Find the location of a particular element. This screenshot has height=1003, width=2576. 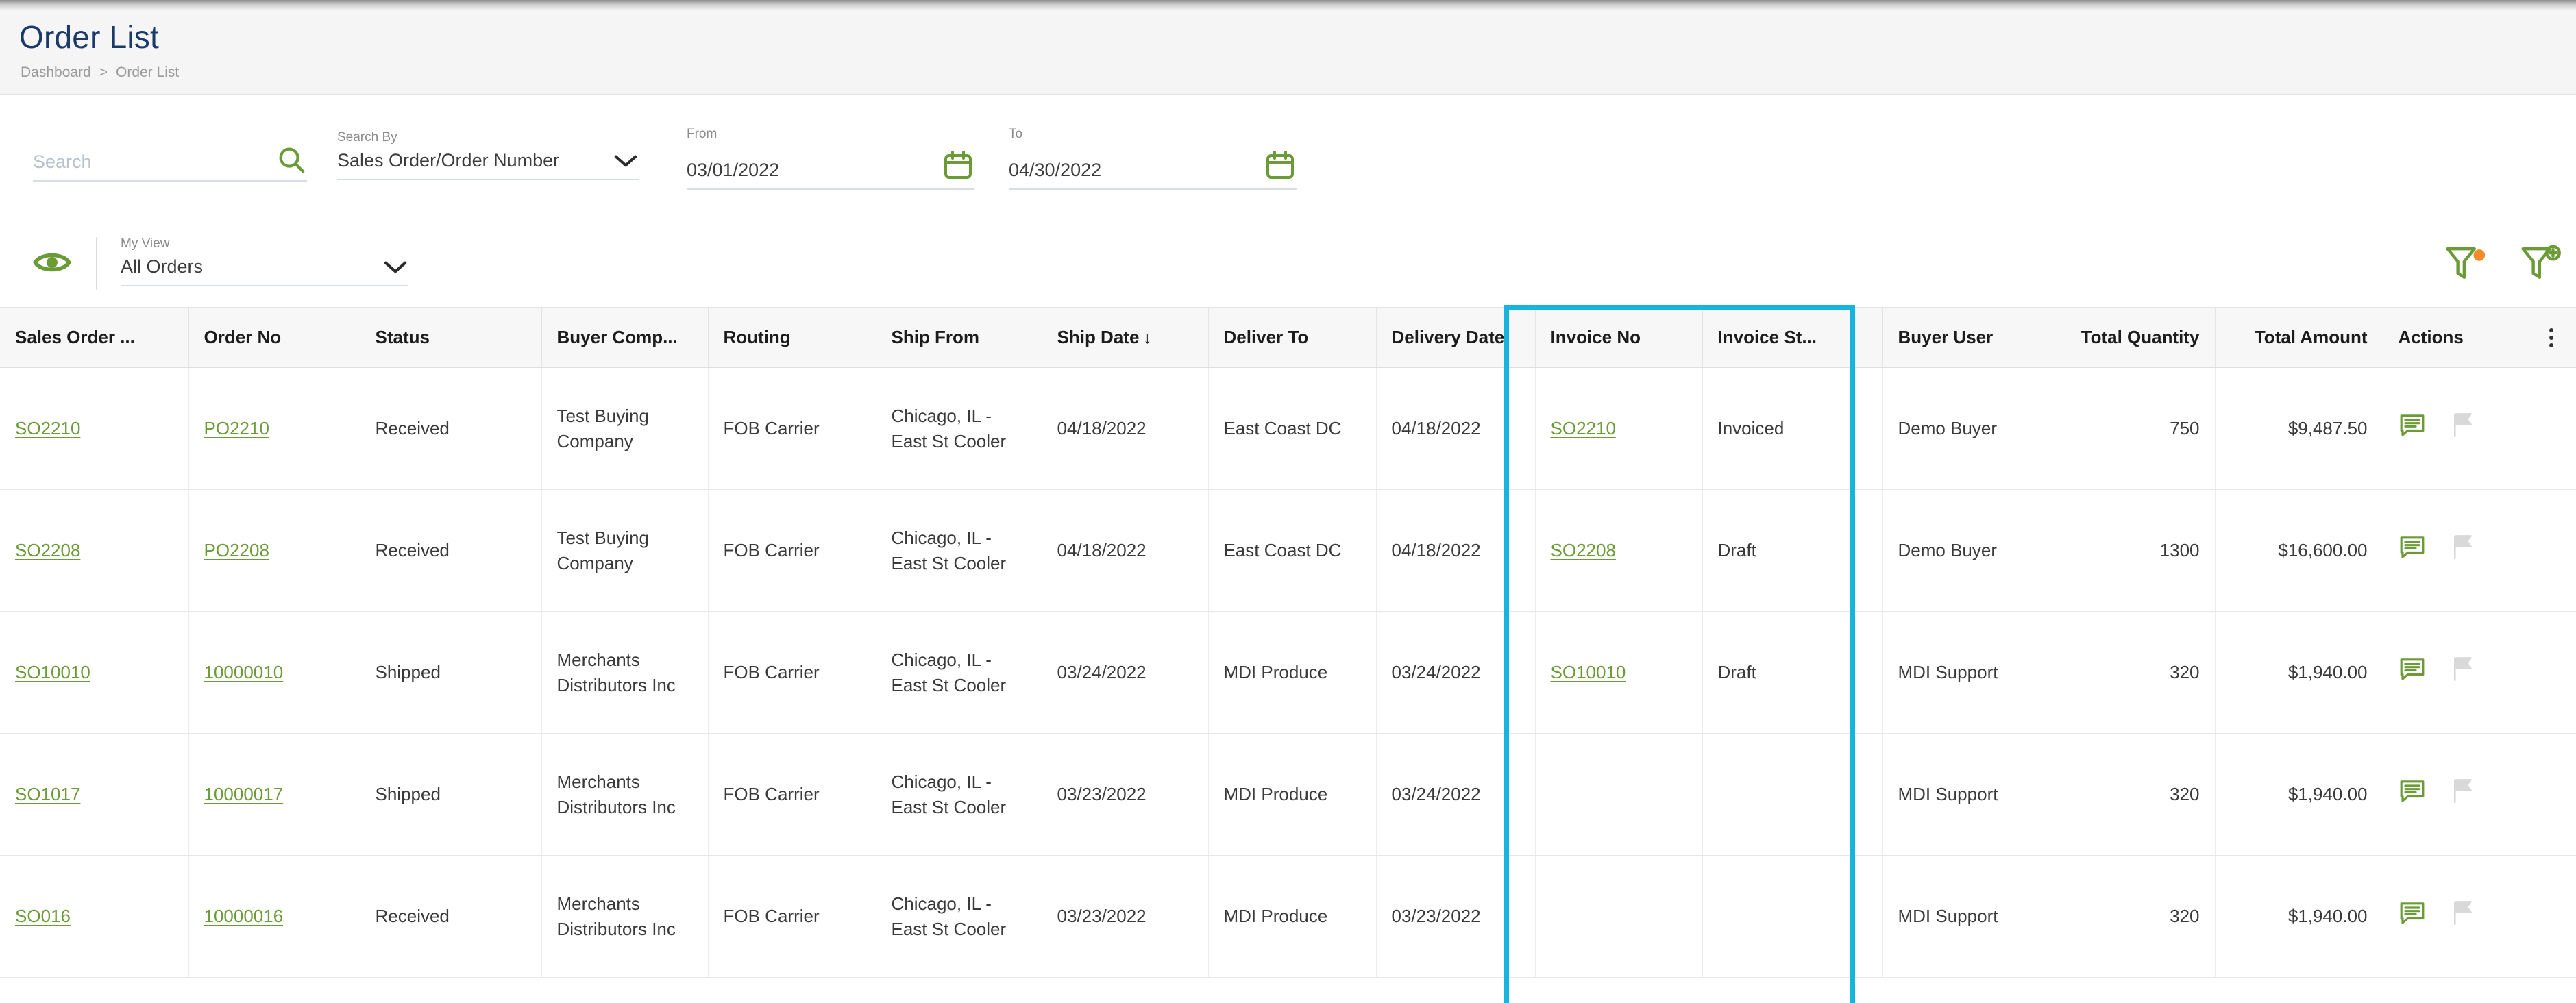

column-header-delivery-date: Delivery Date is located at coordinates (1456, 337).